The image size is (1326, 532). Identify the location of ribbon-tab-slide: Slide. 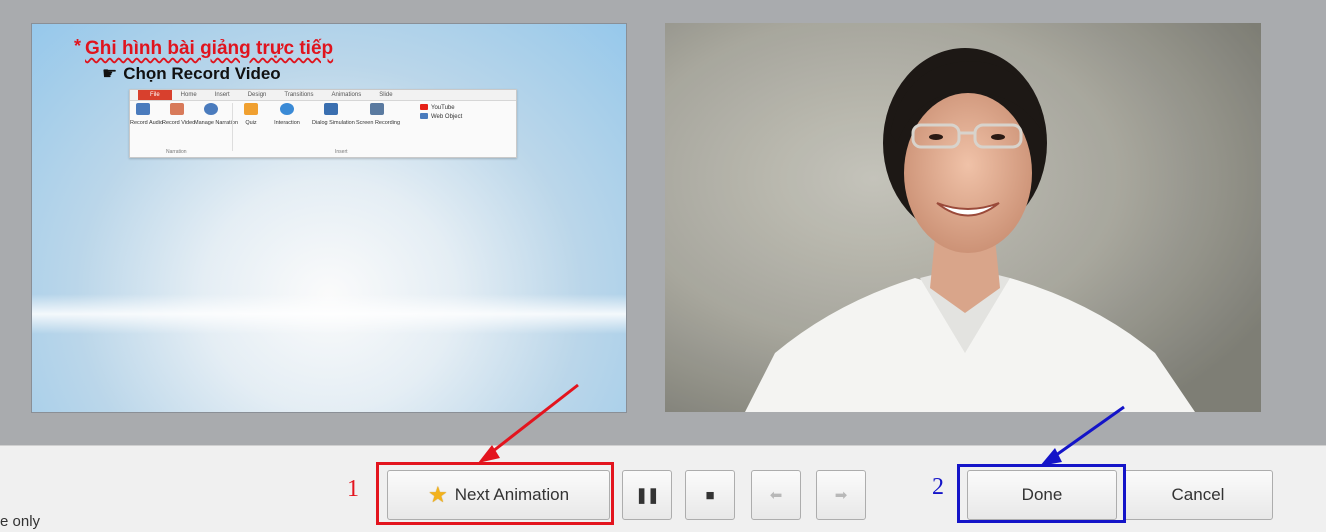
(386, 95).